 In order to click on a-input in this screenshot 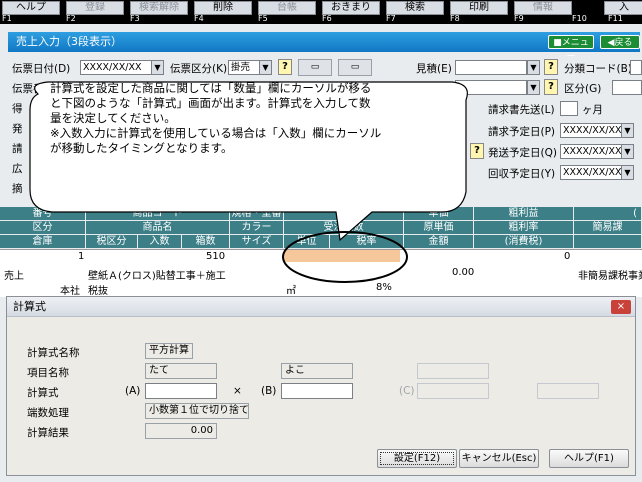, I will do `click(181, 391)`.